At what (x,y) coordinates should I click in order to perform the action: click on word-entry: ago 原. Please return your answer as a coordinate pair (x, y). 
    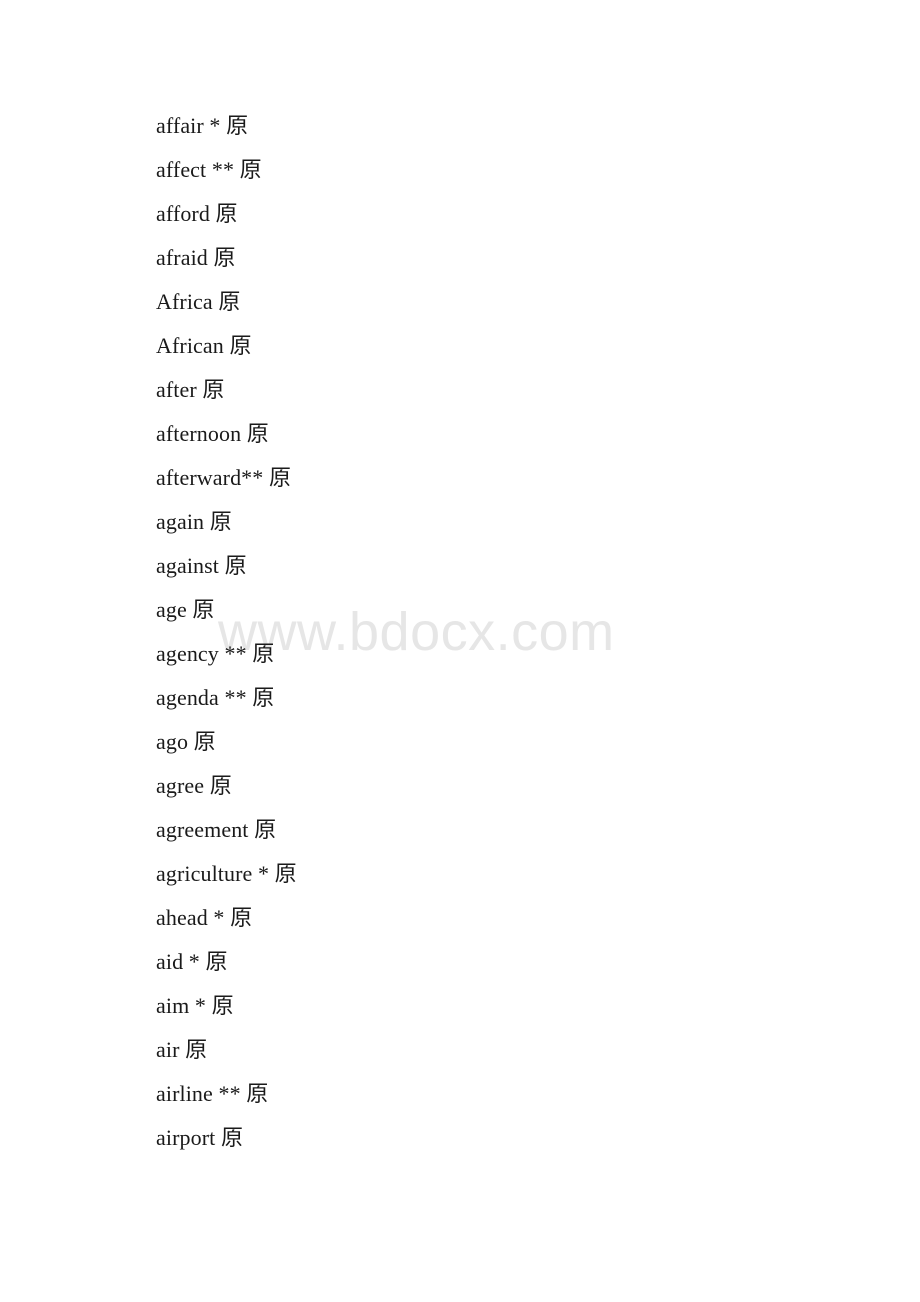
    Looking at the image, I should click on (186, 741).